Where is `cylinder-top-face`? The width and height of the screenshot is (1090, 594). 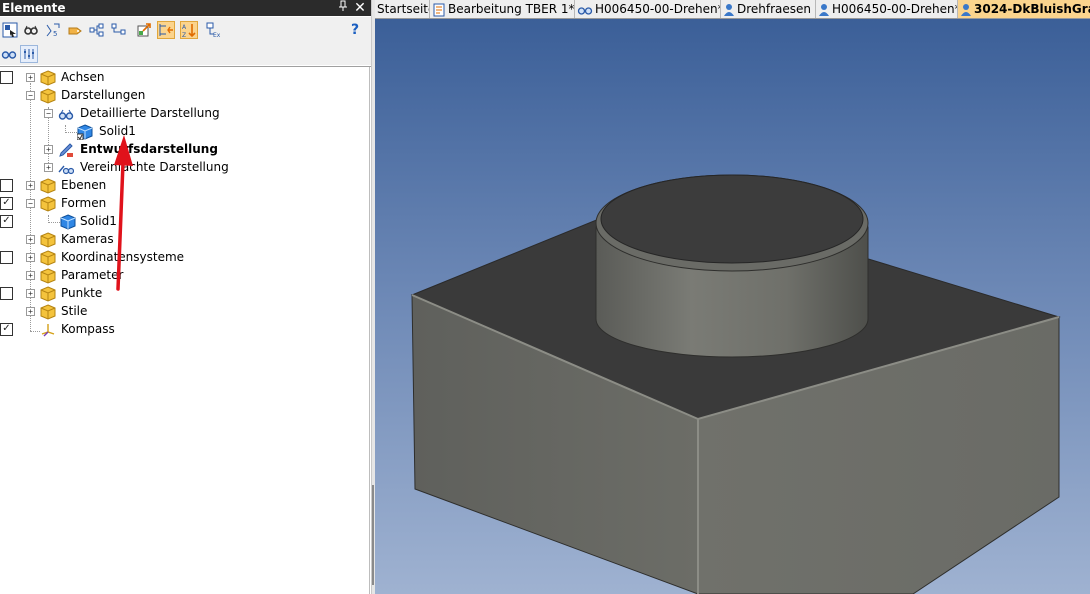 cylinder-top-face is located at coordinates (732, 219).